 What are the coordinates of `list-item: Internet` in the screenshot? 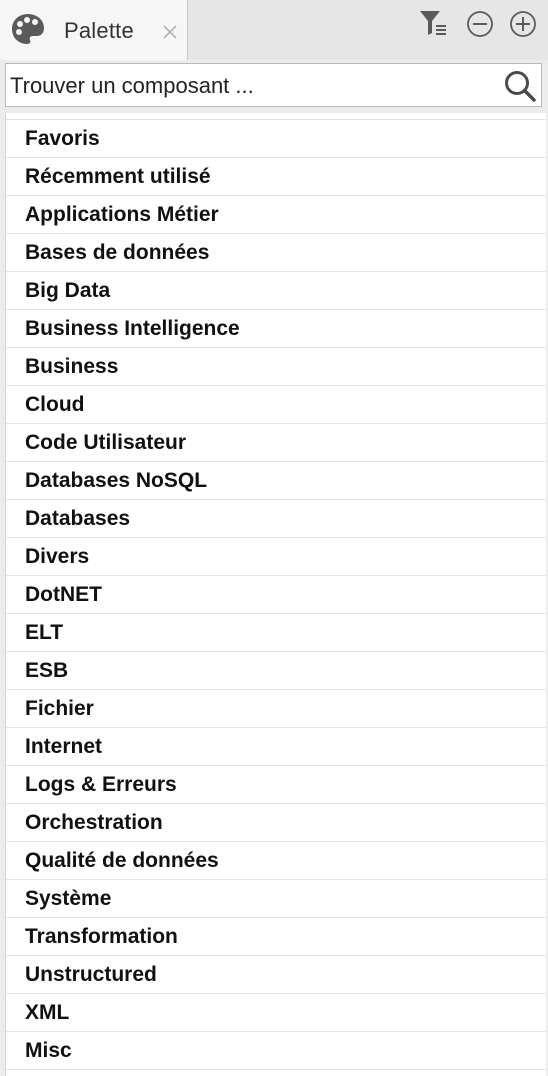 It's located at (276, 747).